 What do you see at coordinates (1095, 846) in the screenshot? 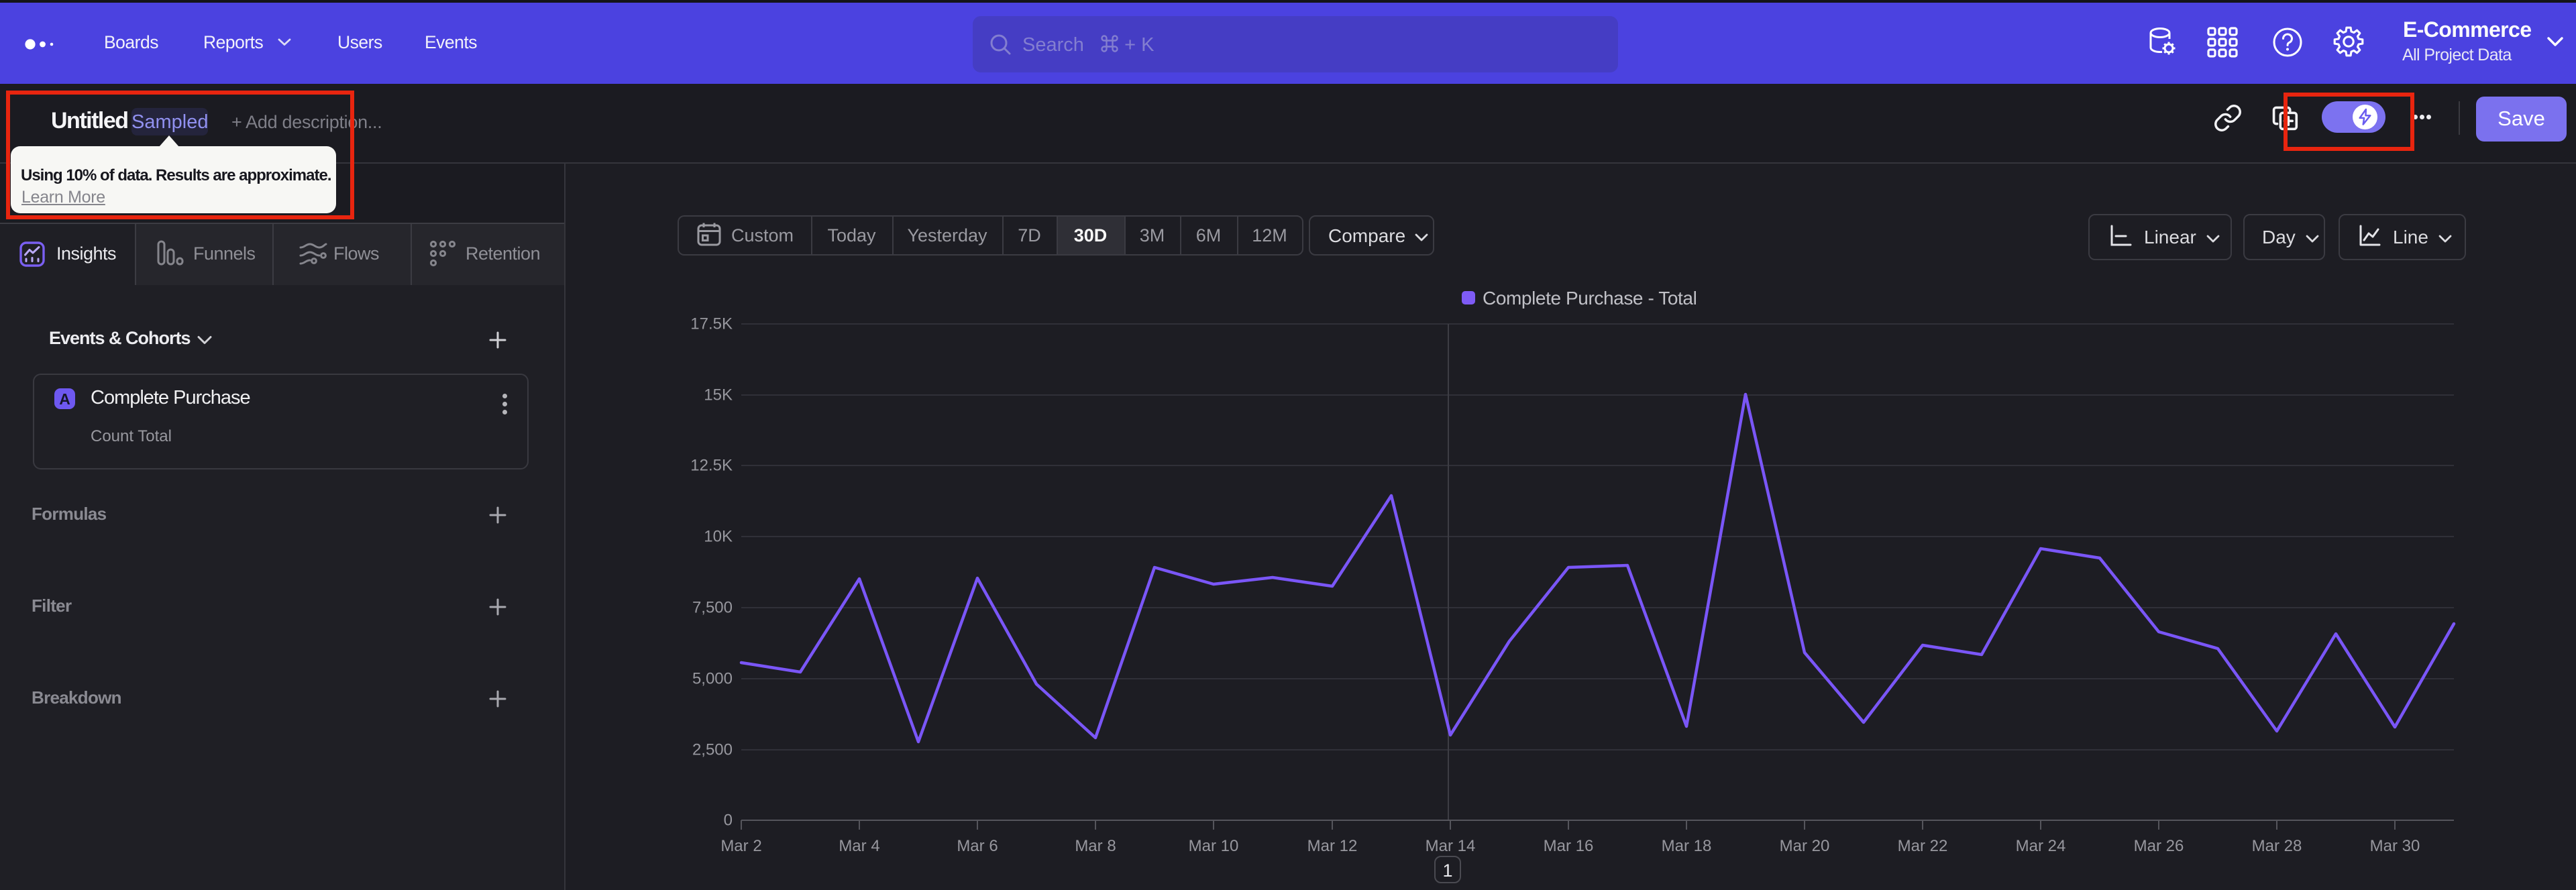
I see `svg-text: Mar 8` at bounding box center [1095, 846].